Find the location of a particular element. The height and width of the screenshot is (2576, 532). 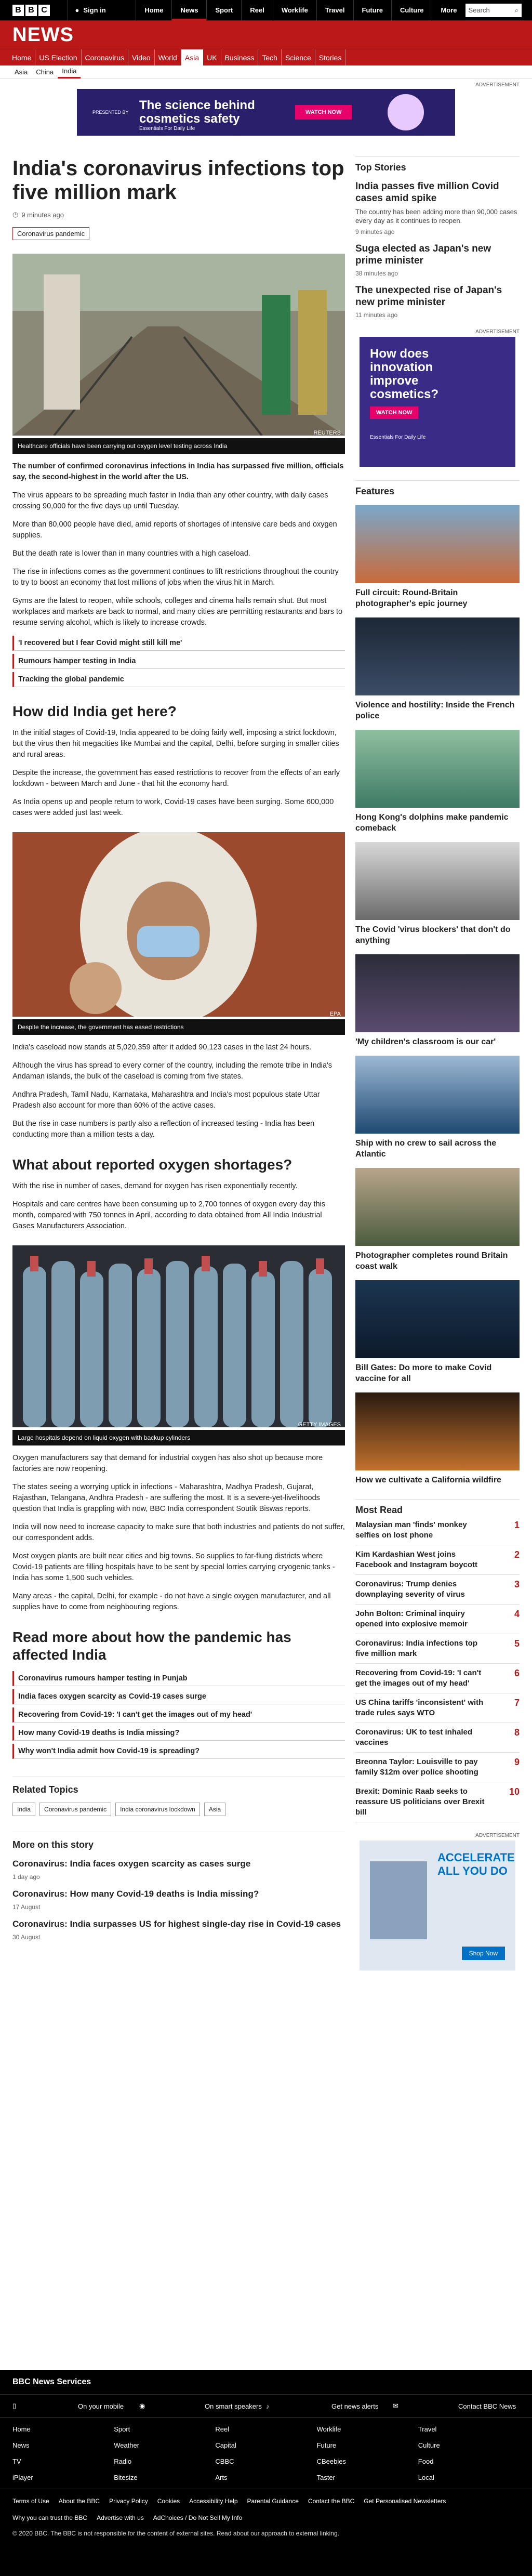

subnav-china: China is located at coordinates (45, 72).